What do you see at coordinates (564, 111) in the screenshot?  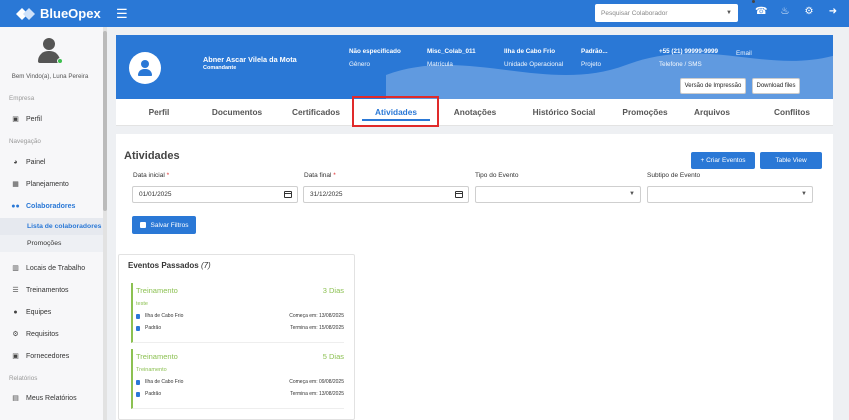 I see `tab-historico-social: Histórico Social` at bounding box center [564, 111].